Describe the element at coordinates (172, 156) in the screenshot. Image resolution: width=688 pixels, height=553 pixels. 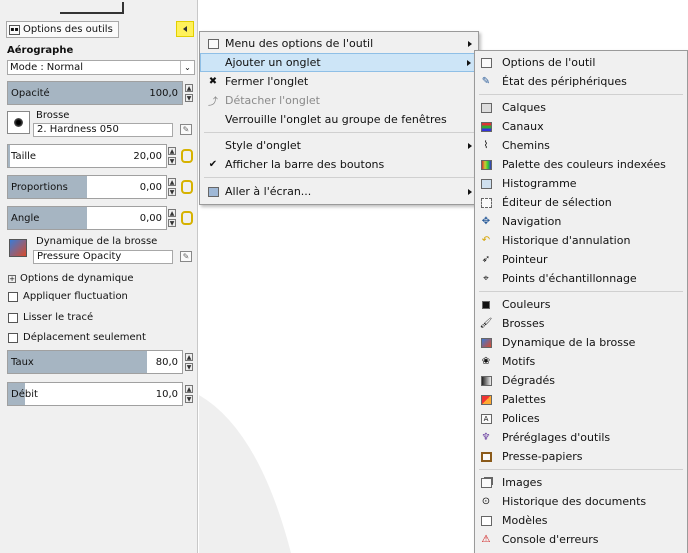
I see `size-spin-buttons: ▲ ▼` at that location.